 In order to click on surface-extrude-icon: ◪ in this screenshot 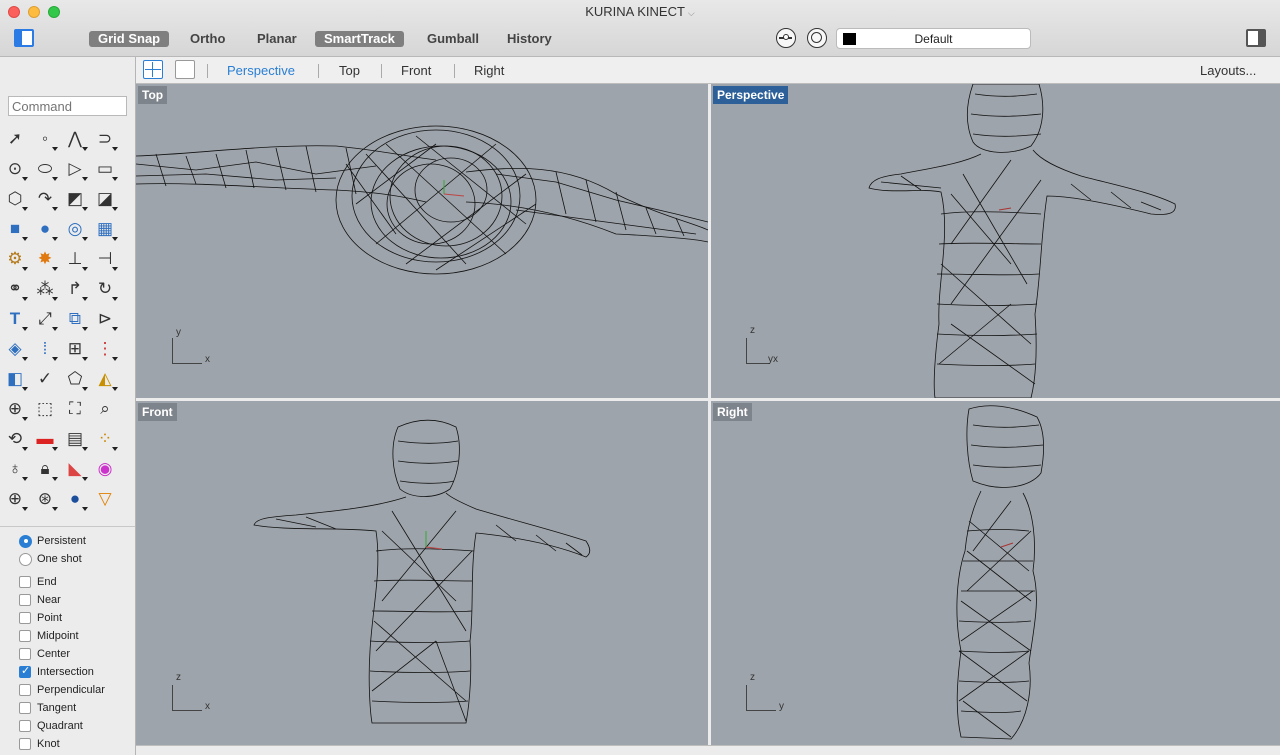, I will do `click(105, 199)`.